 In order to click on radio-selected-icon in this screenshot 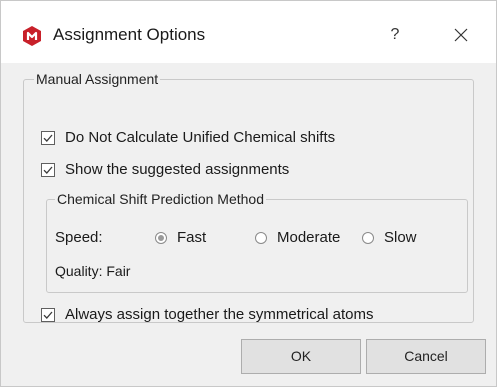, I will do `click(161, 237)`.